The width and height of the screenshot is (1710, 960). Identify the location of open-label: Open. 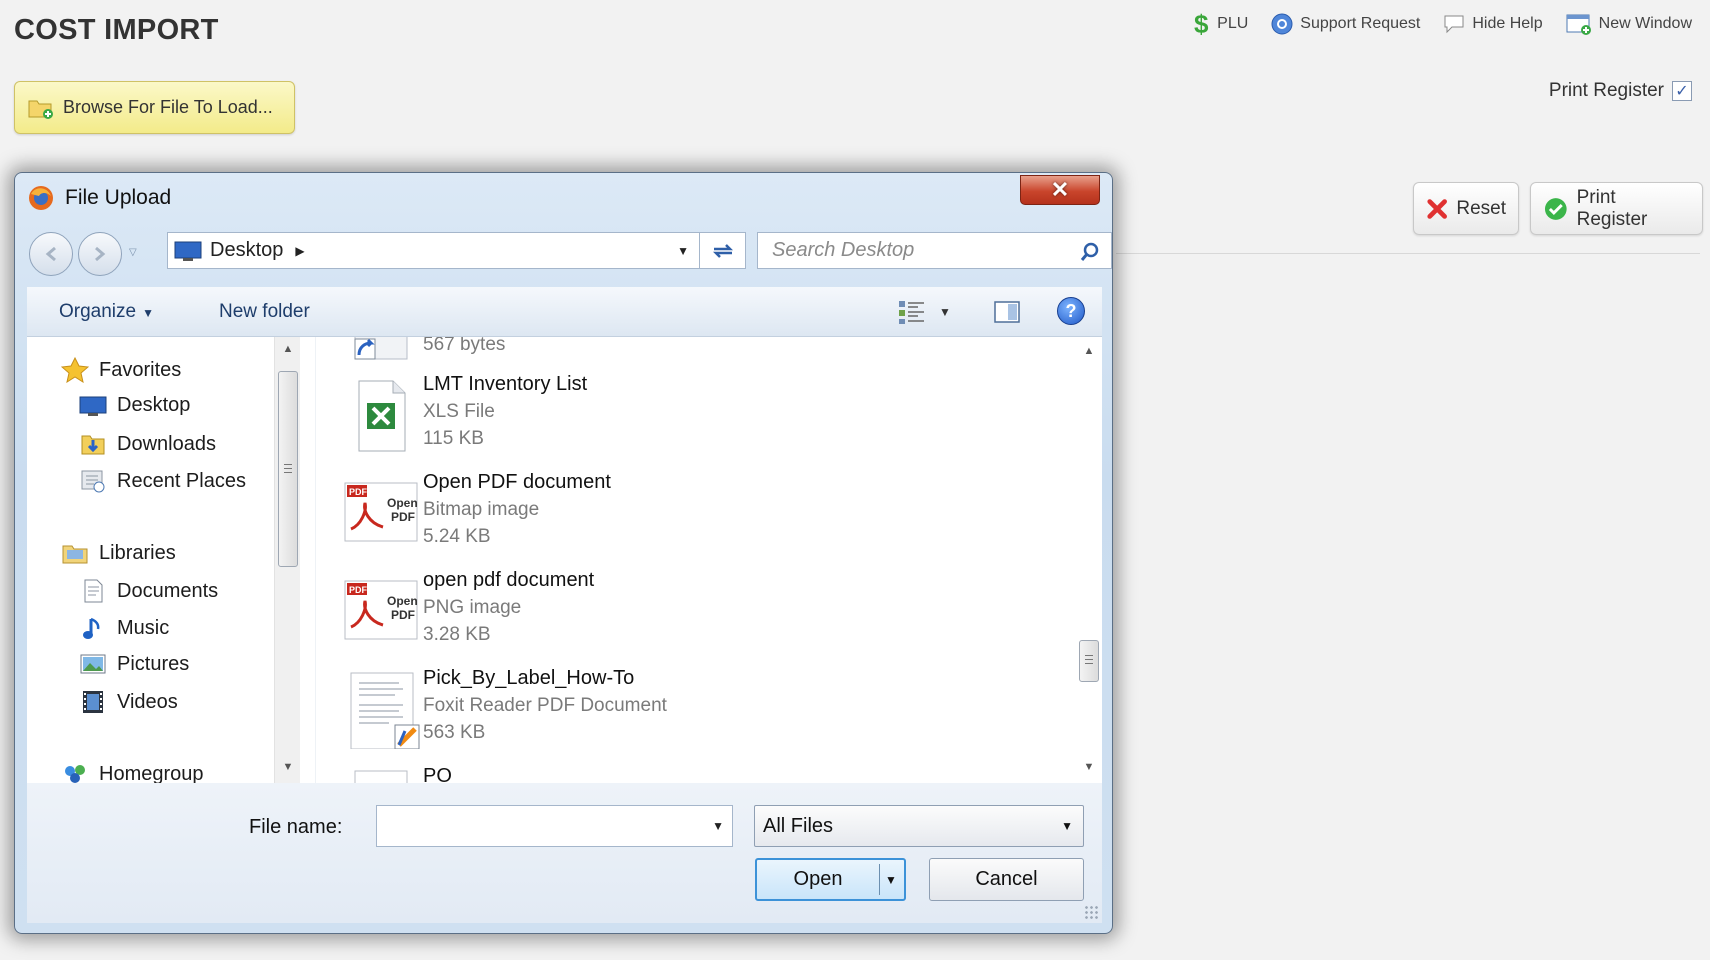
(818, 879).